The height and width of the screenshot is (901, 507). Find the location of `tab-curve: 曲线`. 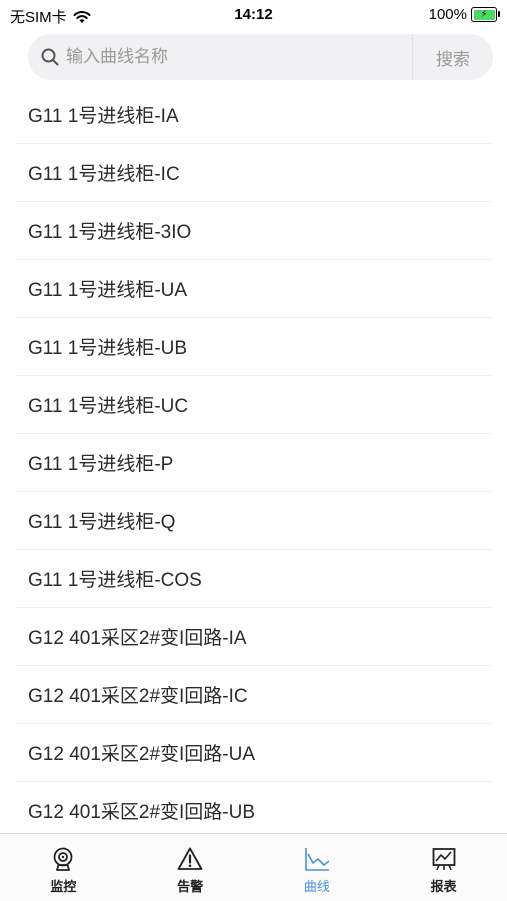

tab-curve: 曲线 is located at coordinates (317, 867).